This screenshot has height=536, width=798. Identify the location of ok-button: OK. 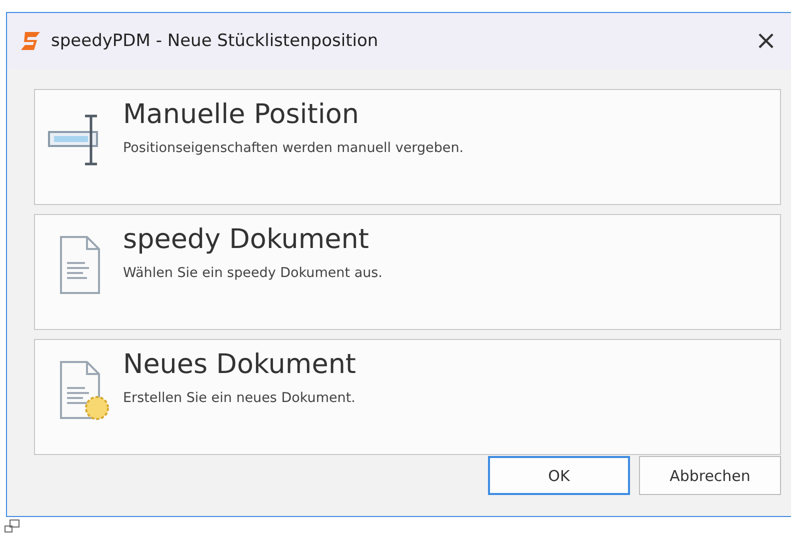
(559, 475).